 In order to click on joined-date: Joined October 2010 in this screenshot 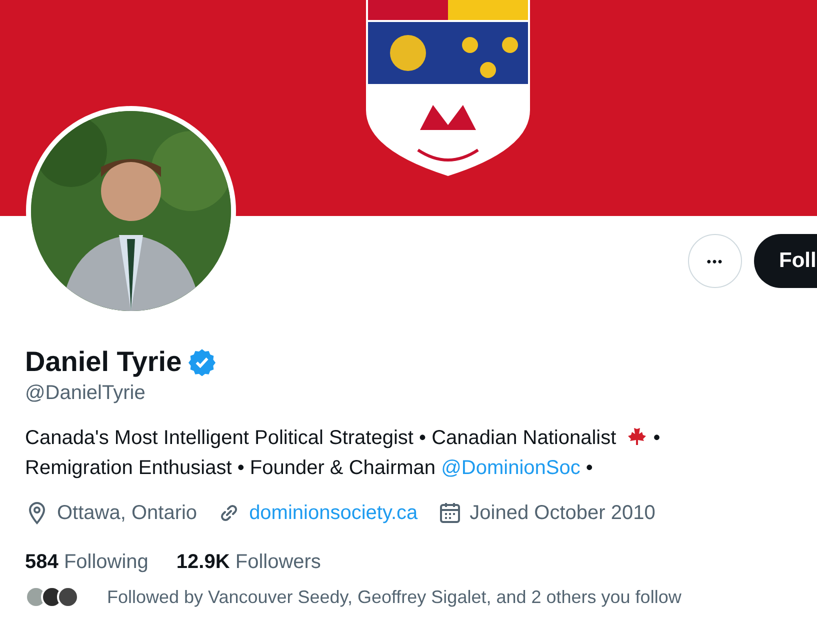, I will do `click(563, 513)`.